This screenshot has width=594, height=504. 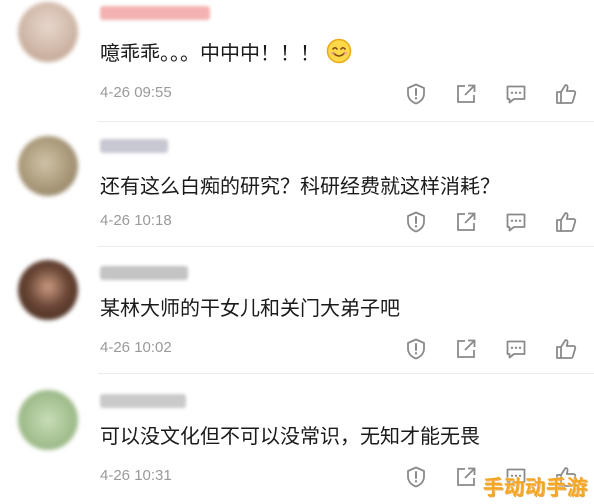 What do you see at coordinates (339, 54) in the screenshot?
I see `smile-emoji-icon` at bounding box center [339, 54].